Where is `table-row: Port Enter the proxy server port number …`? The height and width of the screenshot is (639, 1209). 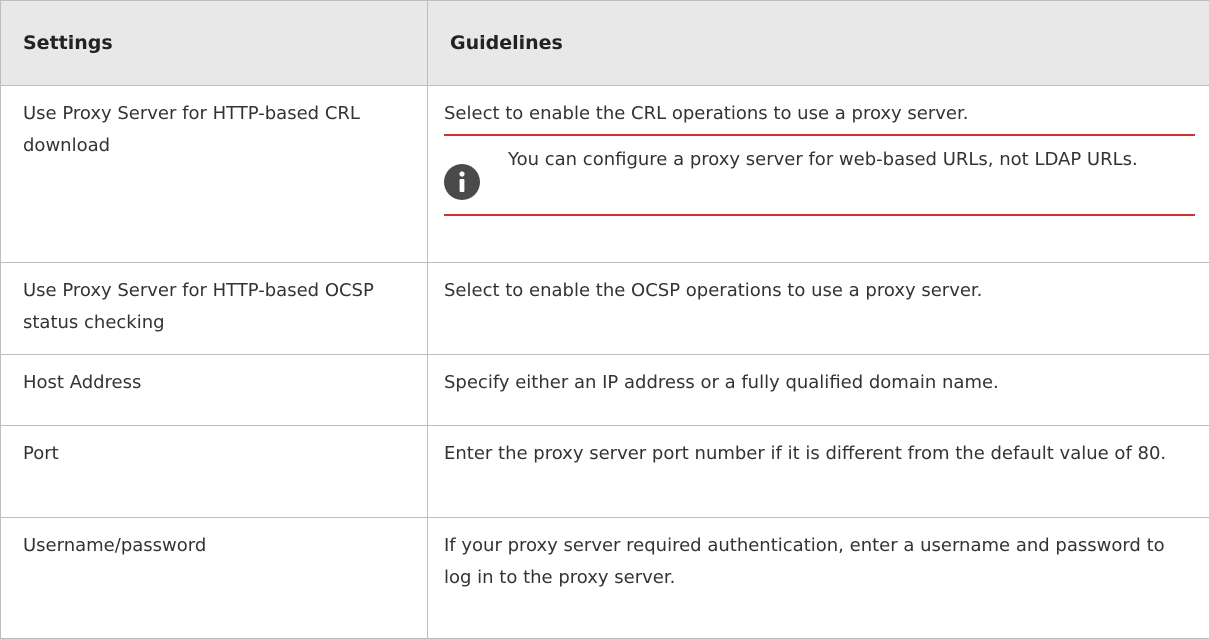
table-row: Port Enter the proxy server port number … is located at coordinates (605, 472).